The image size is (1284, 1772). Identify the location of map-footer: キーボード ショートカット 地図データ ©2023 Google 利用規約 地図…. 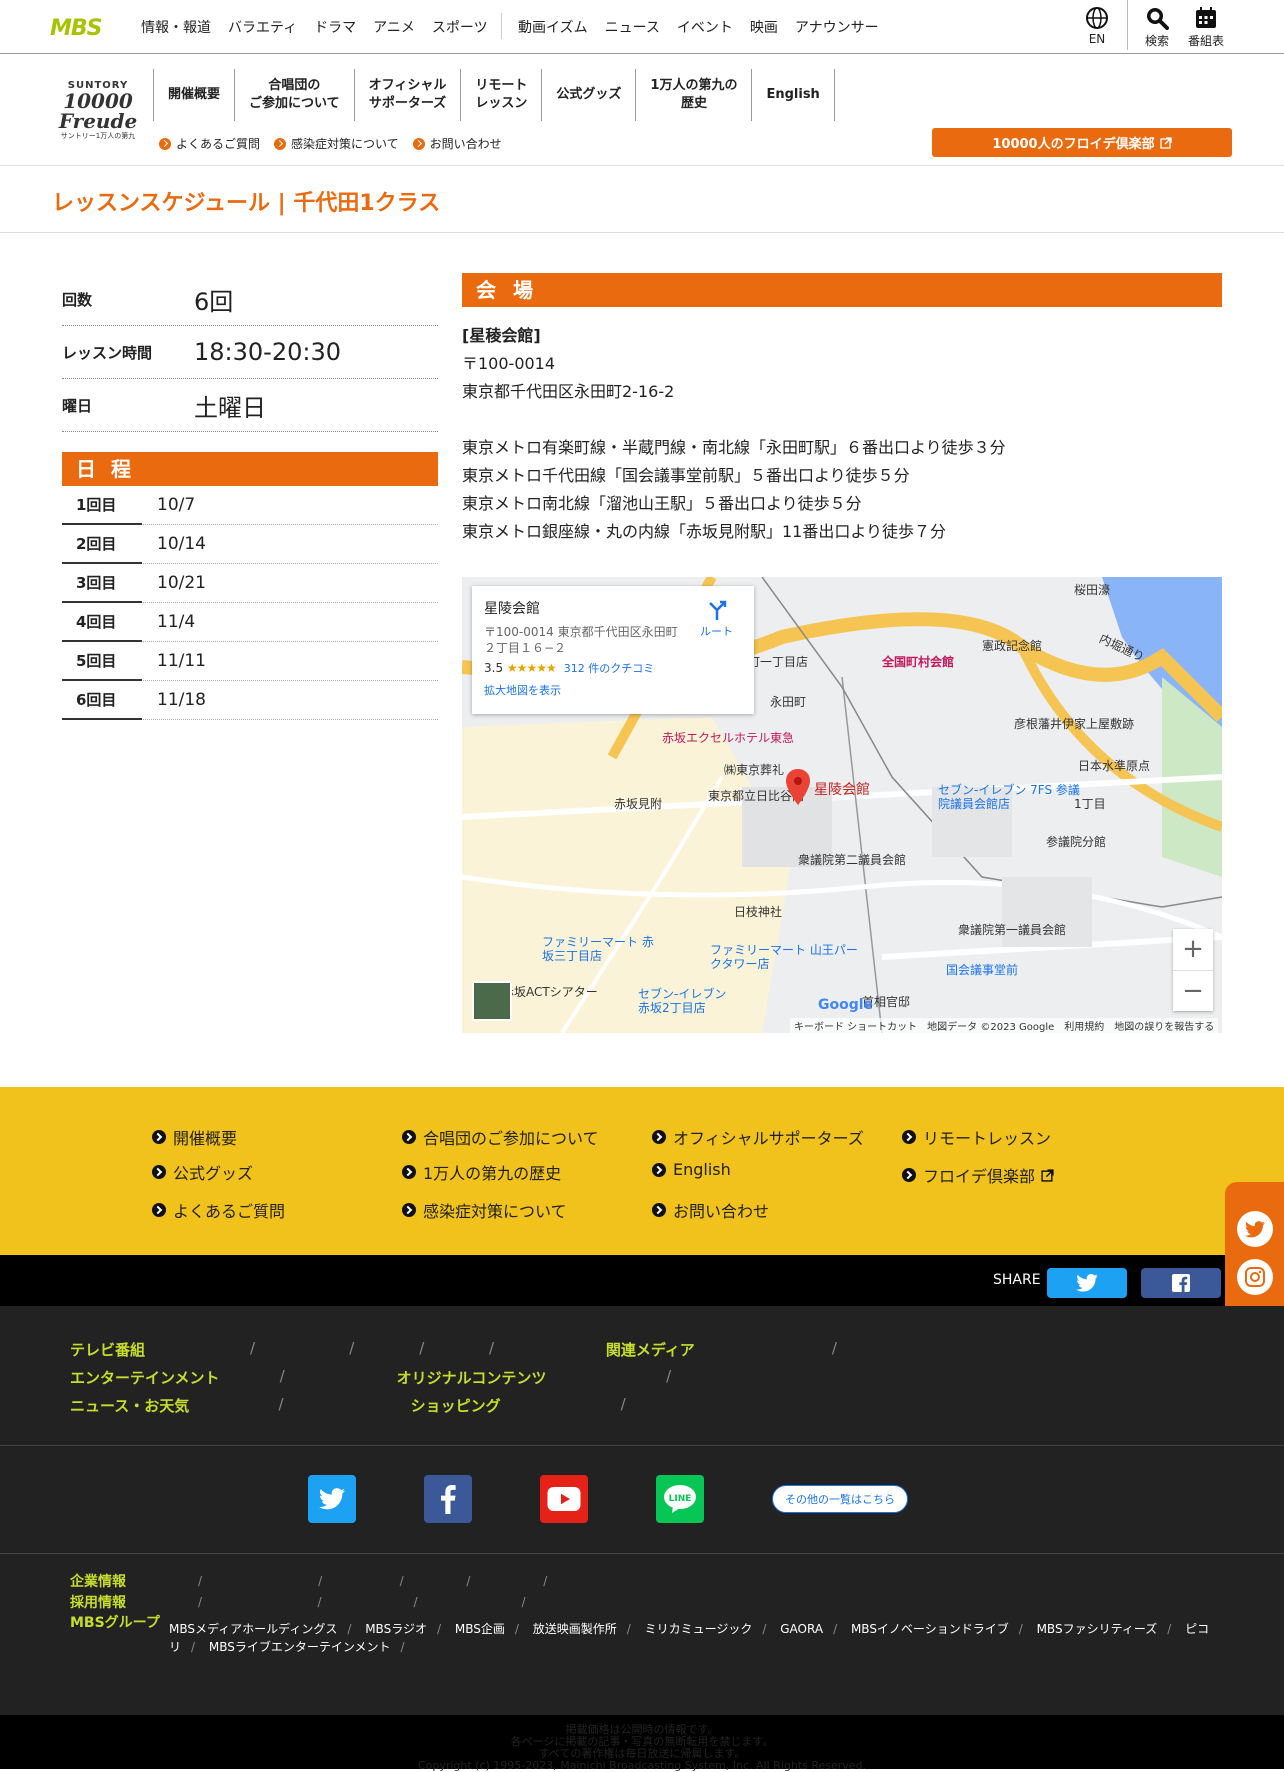
(1004, 1025).